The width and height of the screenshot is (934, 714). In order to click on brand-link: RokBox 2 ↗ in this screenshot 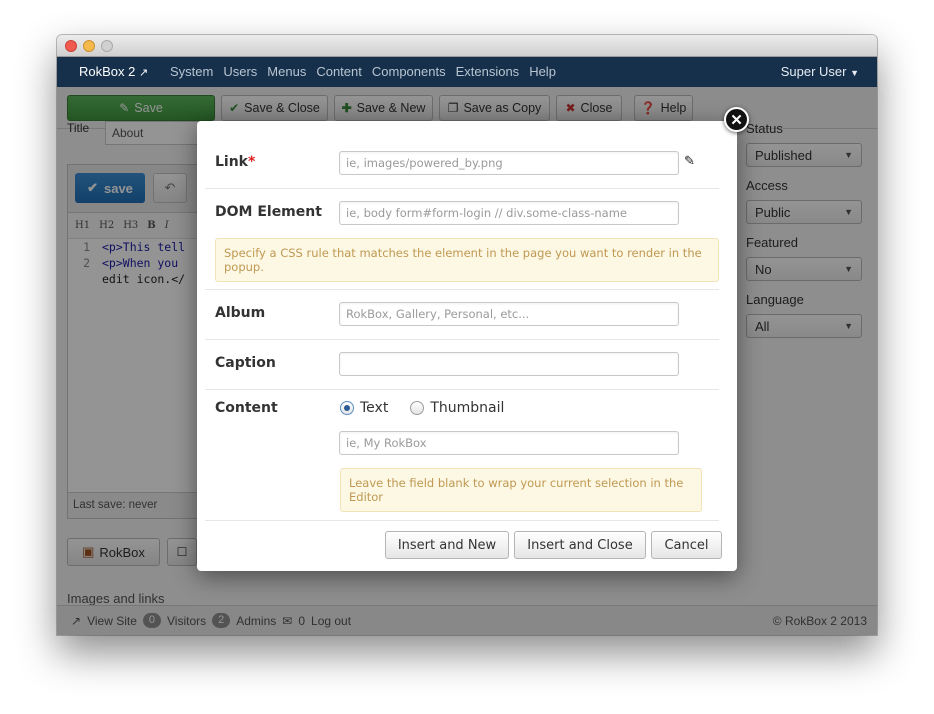, I will do `click(113, 71)`.